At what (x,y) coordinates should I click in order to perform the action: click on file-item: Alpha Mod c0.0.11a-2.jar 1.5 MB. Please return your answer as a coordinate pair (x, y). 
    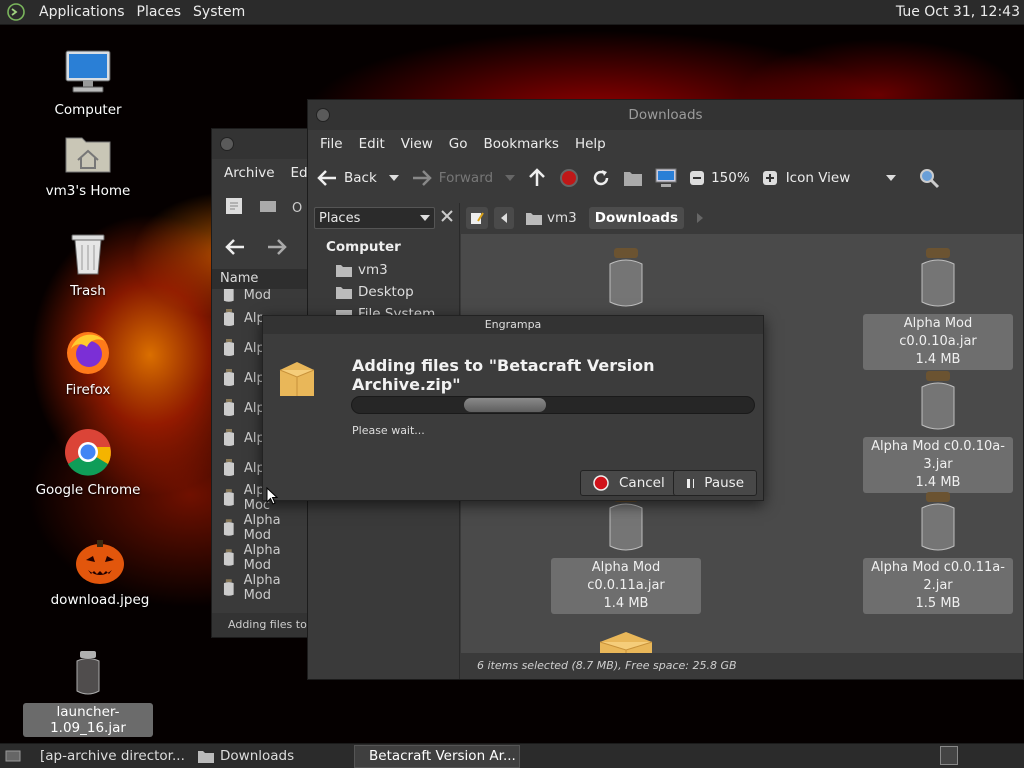
    Looking at the image, I should click on (938, 551).